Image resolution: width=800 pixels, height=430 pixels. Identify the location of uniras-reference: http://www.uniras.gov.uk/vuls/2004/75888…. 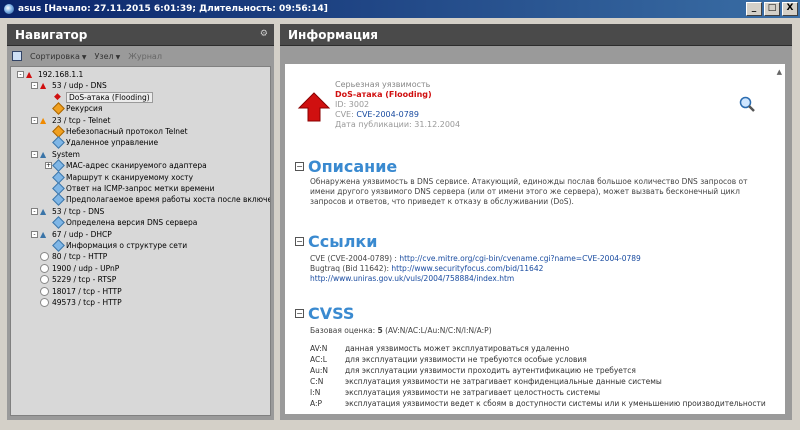
(535, 279).